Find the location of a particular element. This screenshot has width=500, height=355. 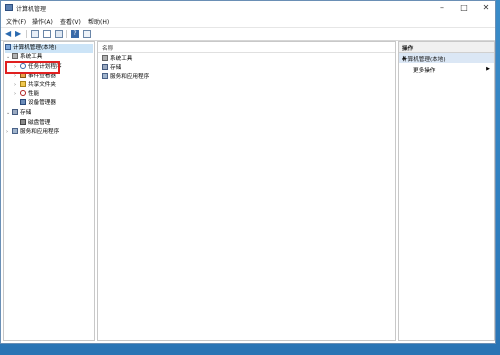

list-item-label: 系统工具 is located at coordinates (121, 59).